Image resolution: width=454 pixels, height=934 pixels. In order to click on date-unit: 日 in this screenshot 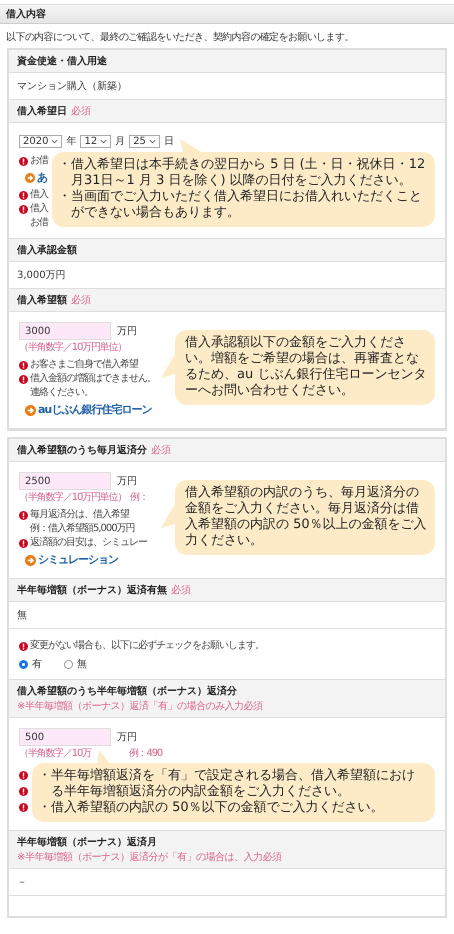, I will do `click(169, 141)`.